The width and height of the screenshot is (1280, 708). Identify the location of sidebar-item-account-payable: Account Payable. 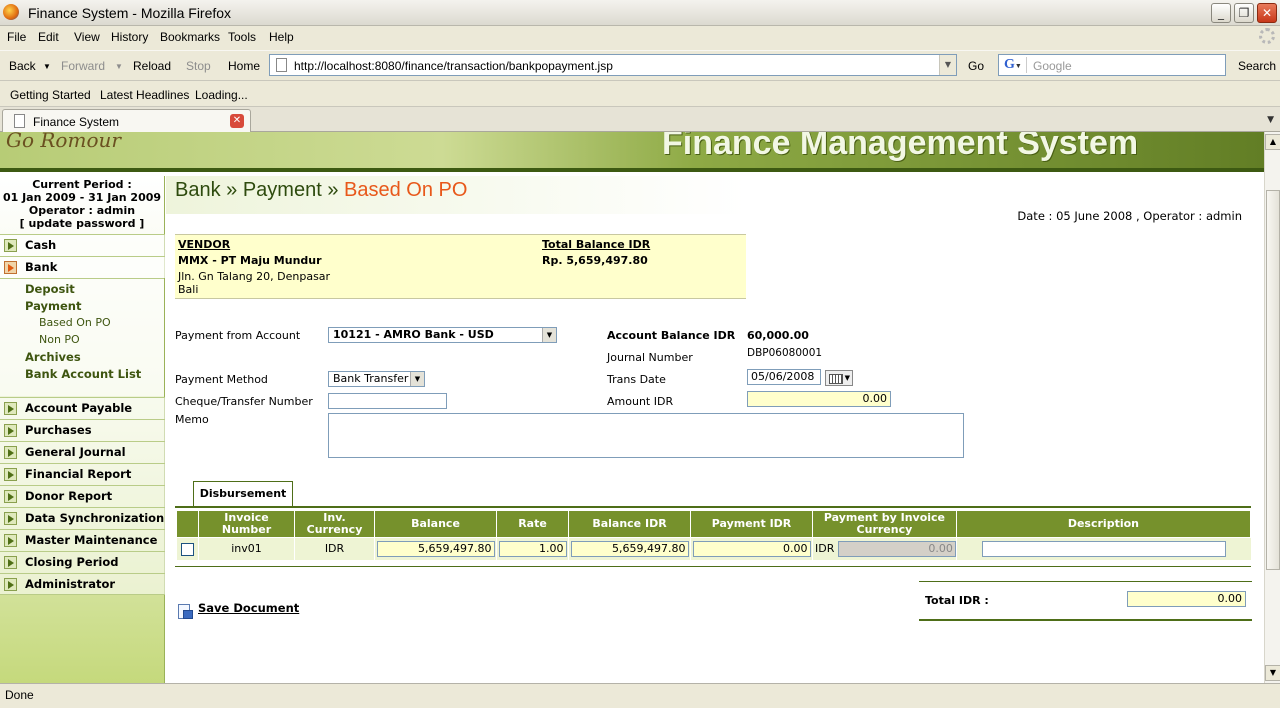
(82, 408).